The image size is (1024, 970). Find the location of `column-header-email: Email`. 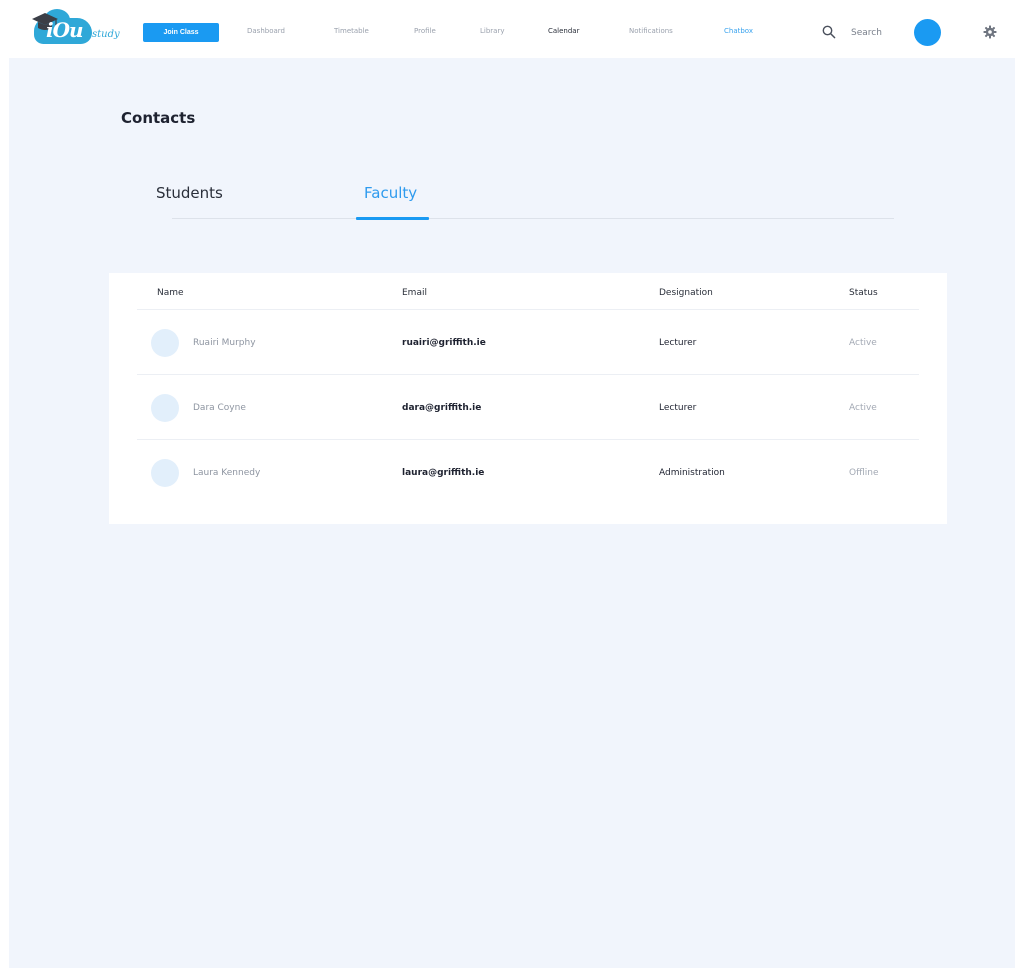

column-header-email: Email is located at coordinates (414, 293).